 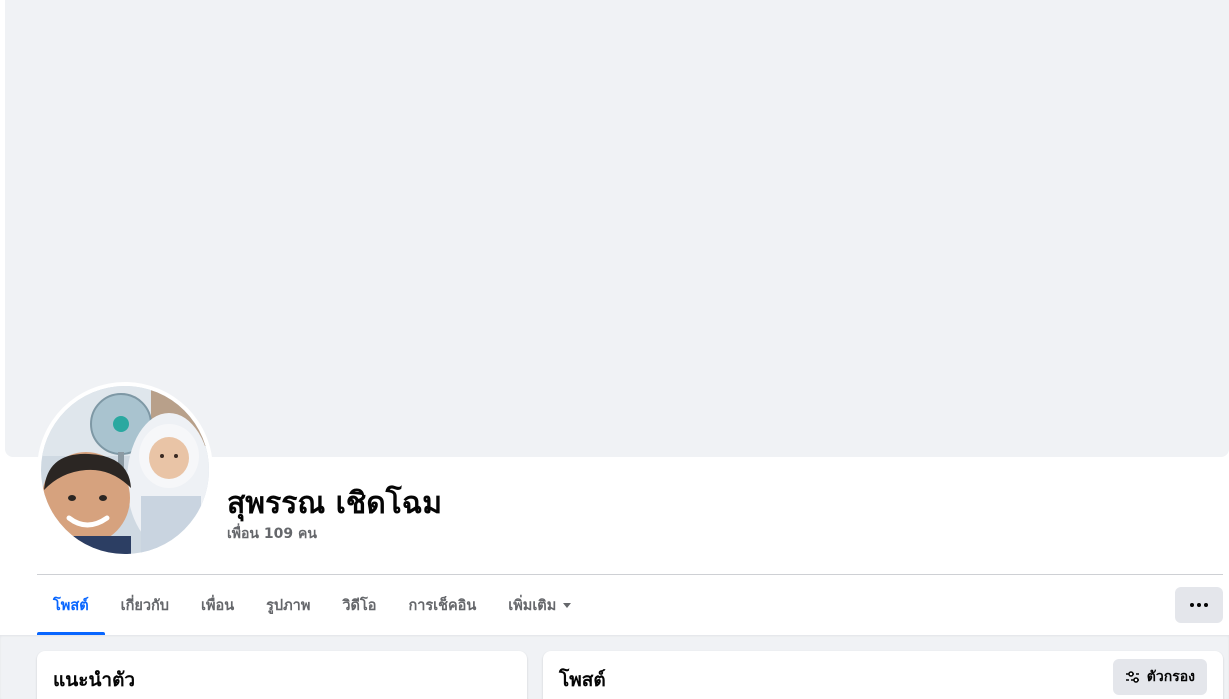 I want to click on profile-divider, so click(x=630, y=574).